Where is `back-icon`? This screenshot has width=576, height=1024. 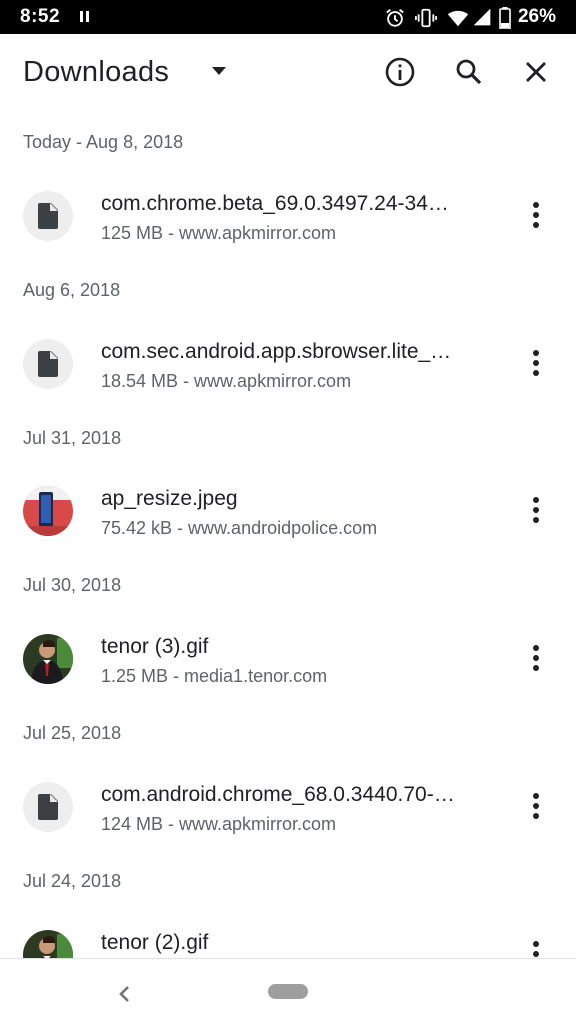
back-icon is located at coordinates (124, 994).